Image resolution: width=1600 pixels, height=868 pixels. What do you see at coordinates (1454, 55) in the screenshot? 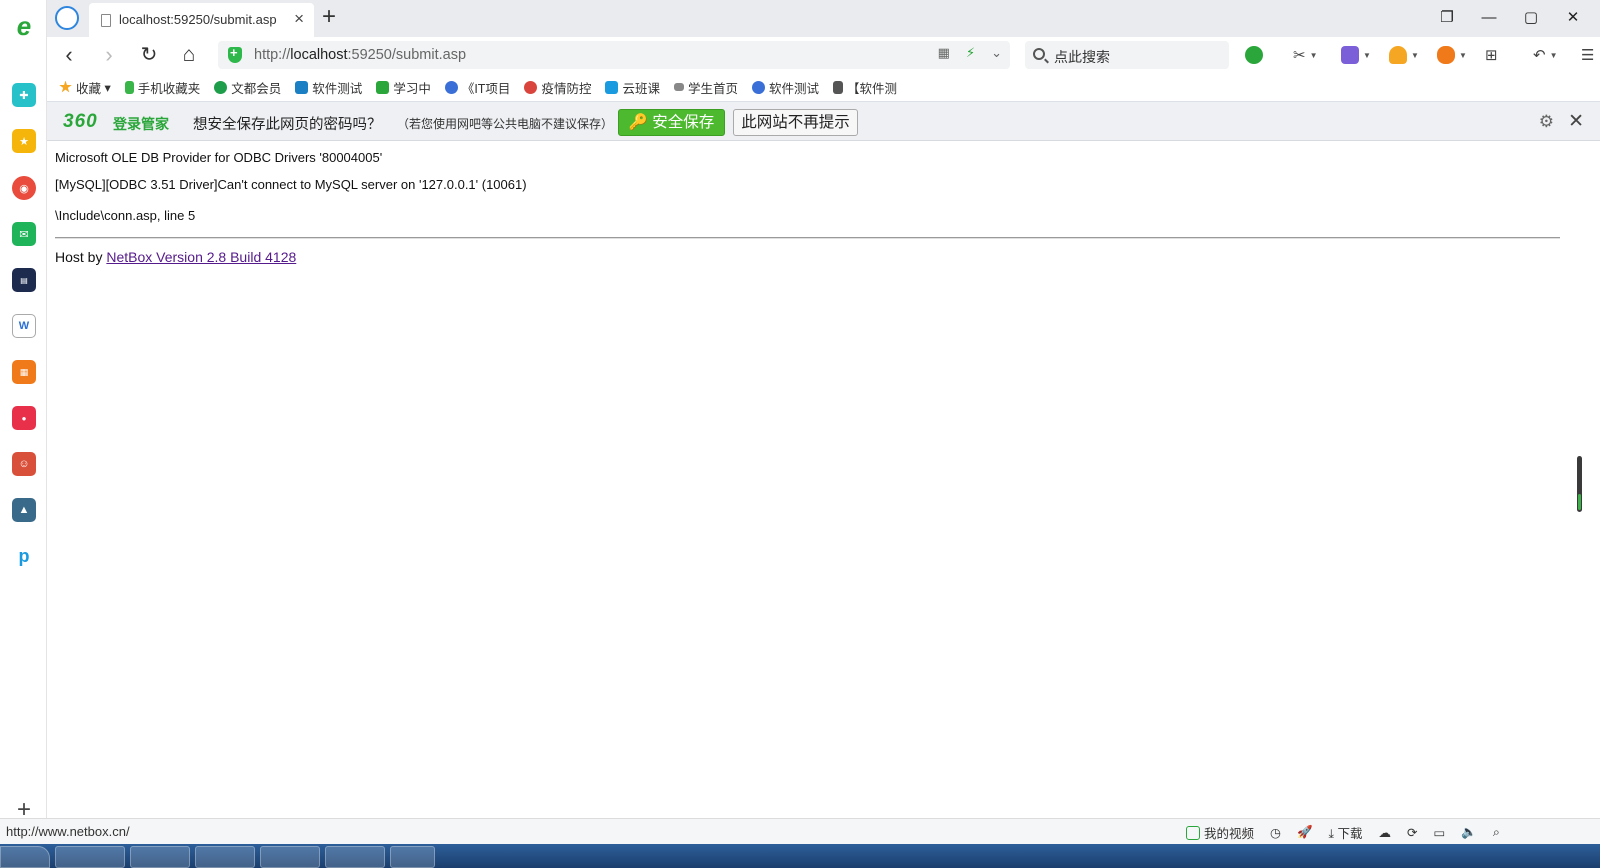
I see `game-controller-icon: ▼` at bounding box center [1454, 55].